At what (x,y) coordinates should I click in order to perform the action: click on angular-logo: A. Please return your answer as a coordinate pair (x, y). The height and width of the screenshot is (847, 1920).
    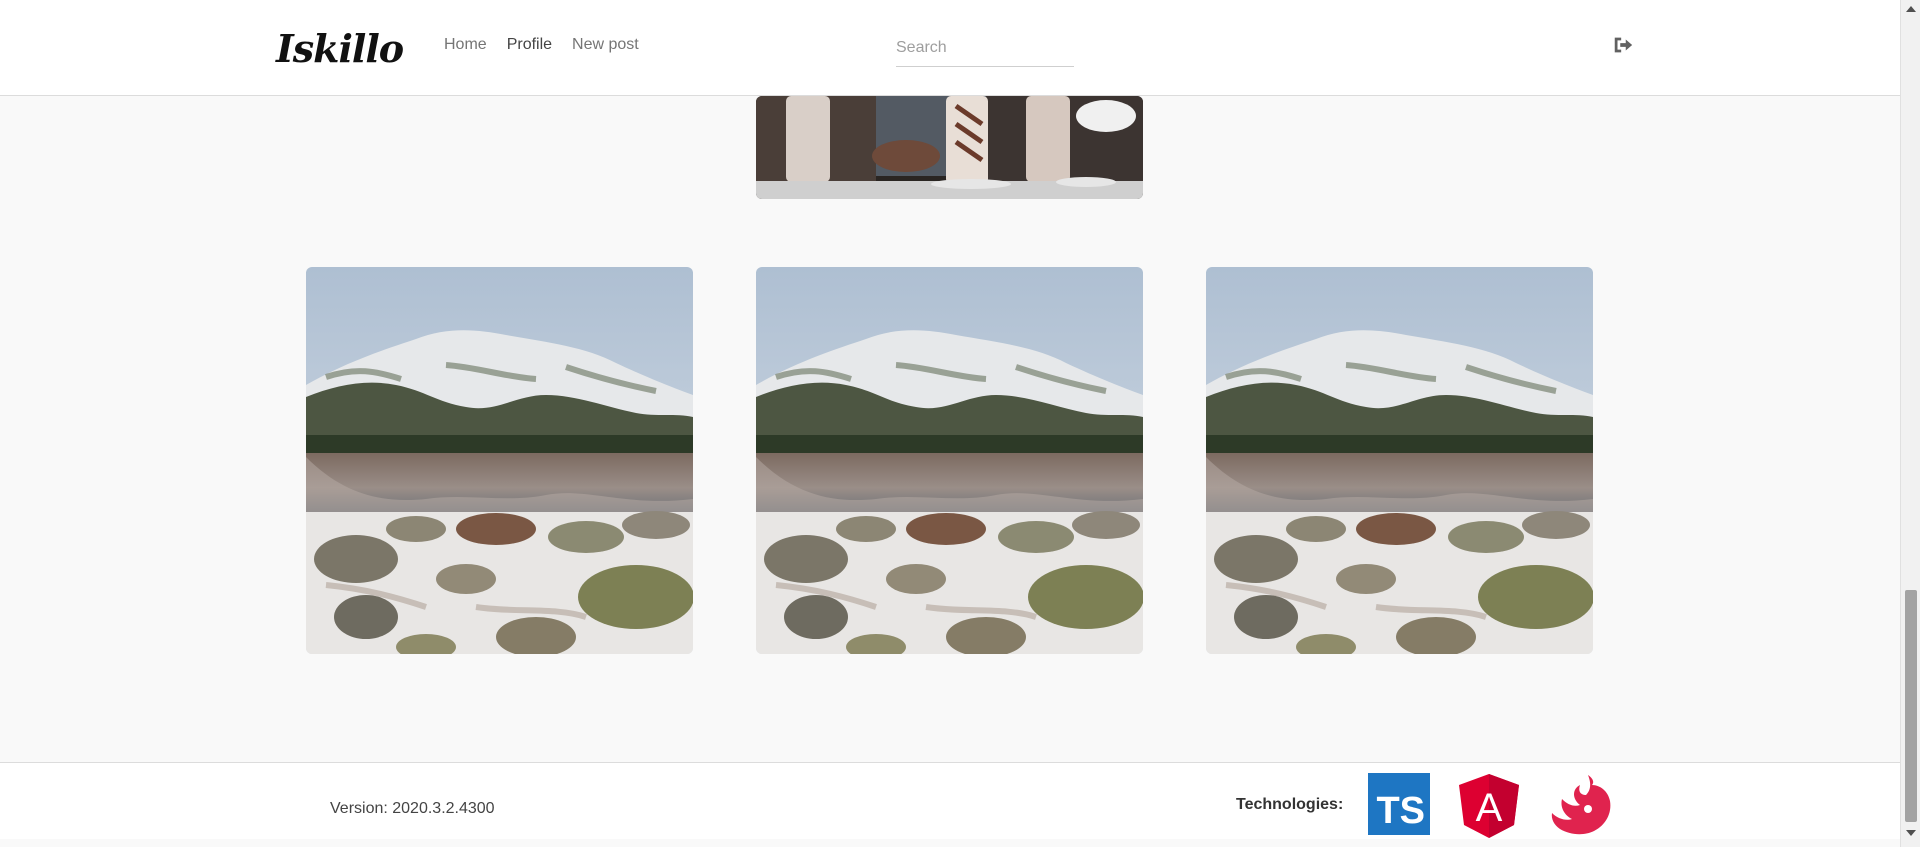
    Looking at the image, I should click on (1489, 806).